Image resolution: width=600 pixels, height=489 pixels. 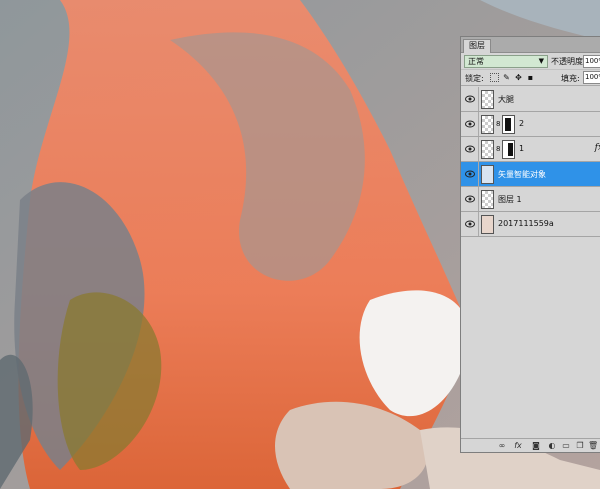 I want to click on layer-name: 2, so click(x=521, y=123).